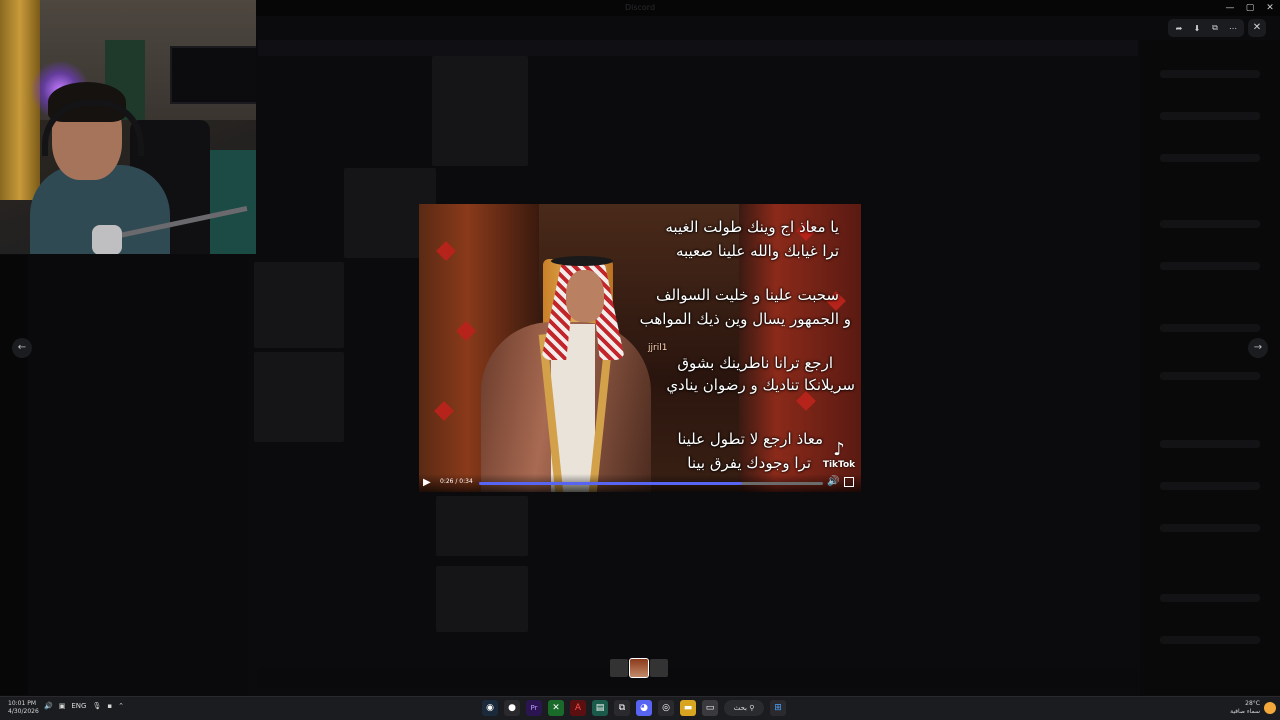 The height and width of the screenshot is (720, 1280). What do you see at coordinates (1197, 28) in the screenshot?
I see `download-icon: ⬇` at bounding box center [1197, 28].